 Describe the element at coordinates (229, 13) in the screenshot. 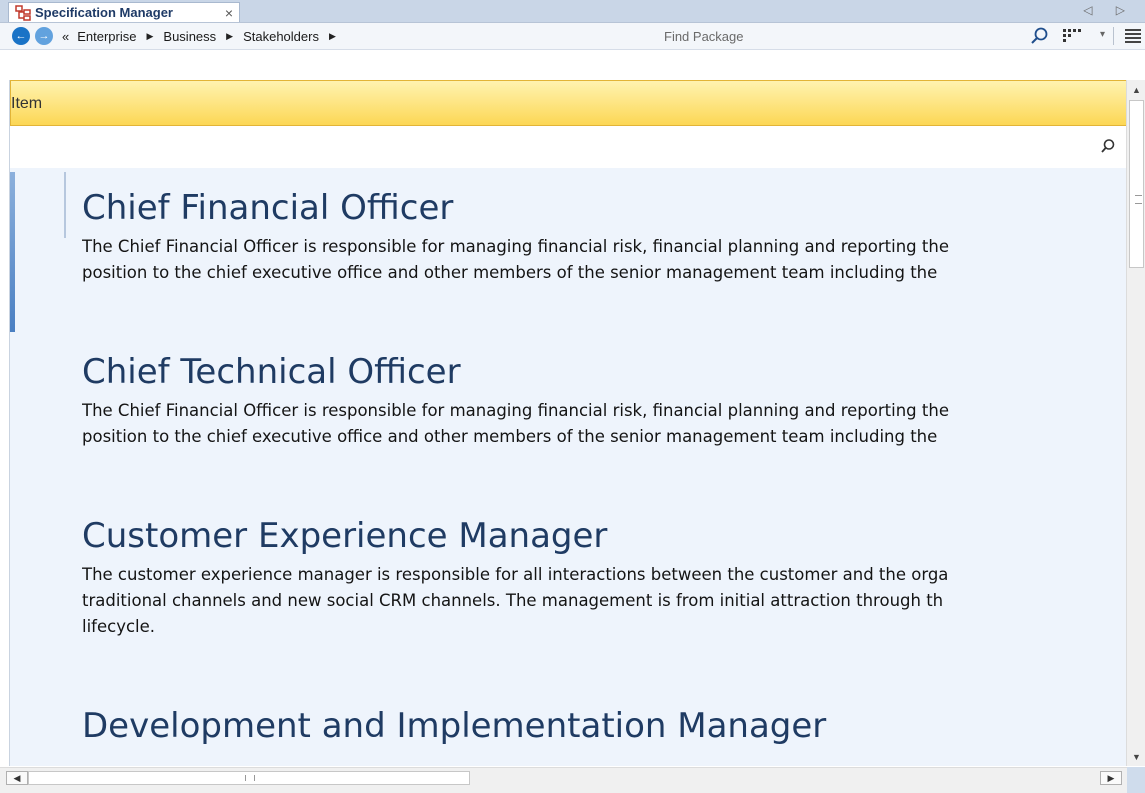

I see `close-icon: ×` at that location.